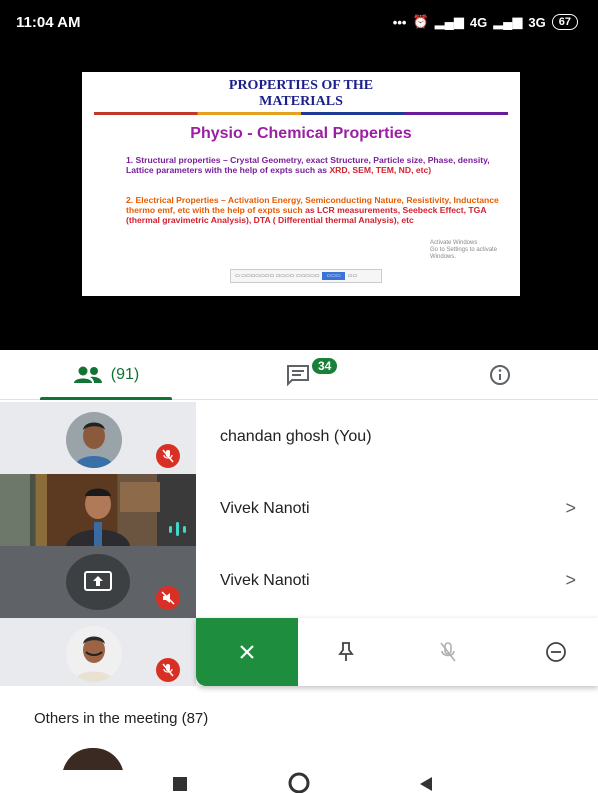 Image resolution: width=598 pixels, height=793 pixels. Describe the element at coordinates (508, 21) in the screenshot. I see `signal-icon-2: ▂▄▆` at that location.